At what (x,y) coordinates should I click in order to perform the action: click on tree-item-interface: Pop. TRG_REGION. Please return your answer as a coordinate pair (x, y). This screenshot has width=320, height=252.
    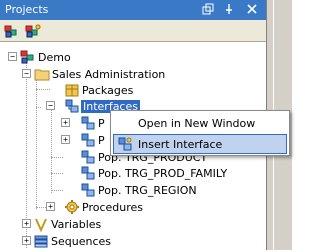
    Looking at the image, I should click on (138, 190).